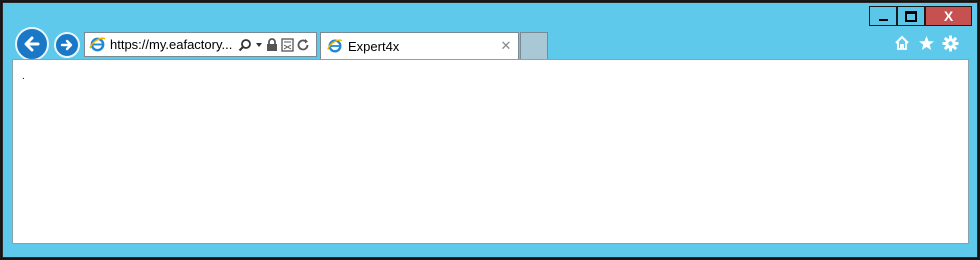 The width and height of the screenshot is (980, 260). I want to click on close-window-button: X, so click(948, 16).